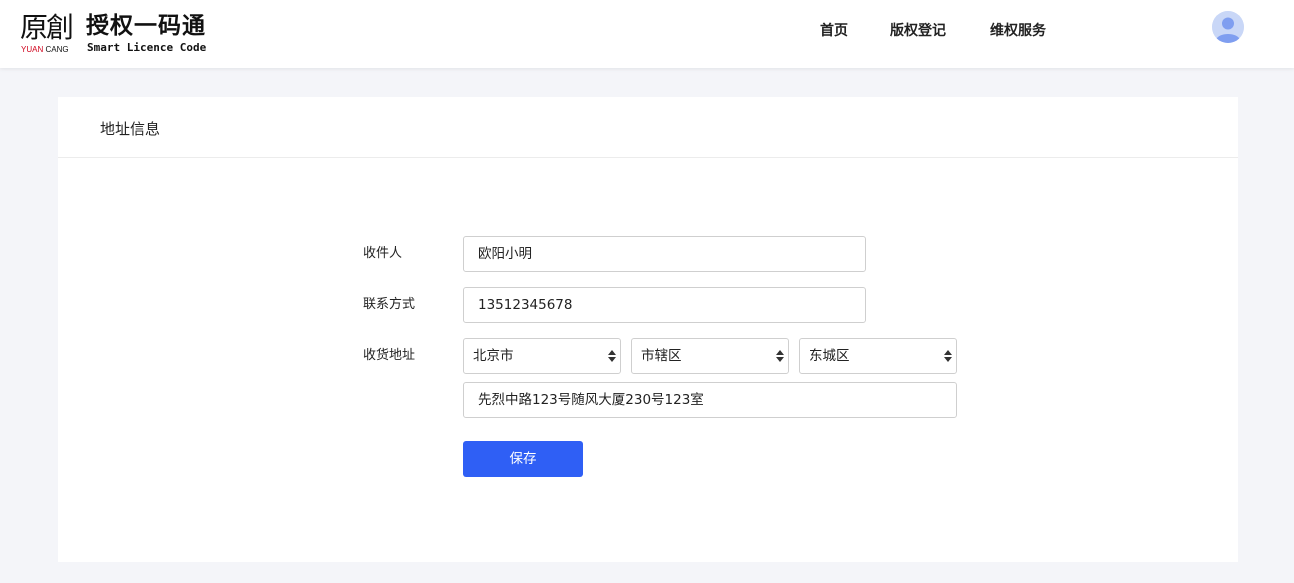 This screenshot has width=1294, height=583. What do you see at coordinates (834, 31) in the screenshot?
I see `nav-home: 首页` at bounding box center [834, 31].